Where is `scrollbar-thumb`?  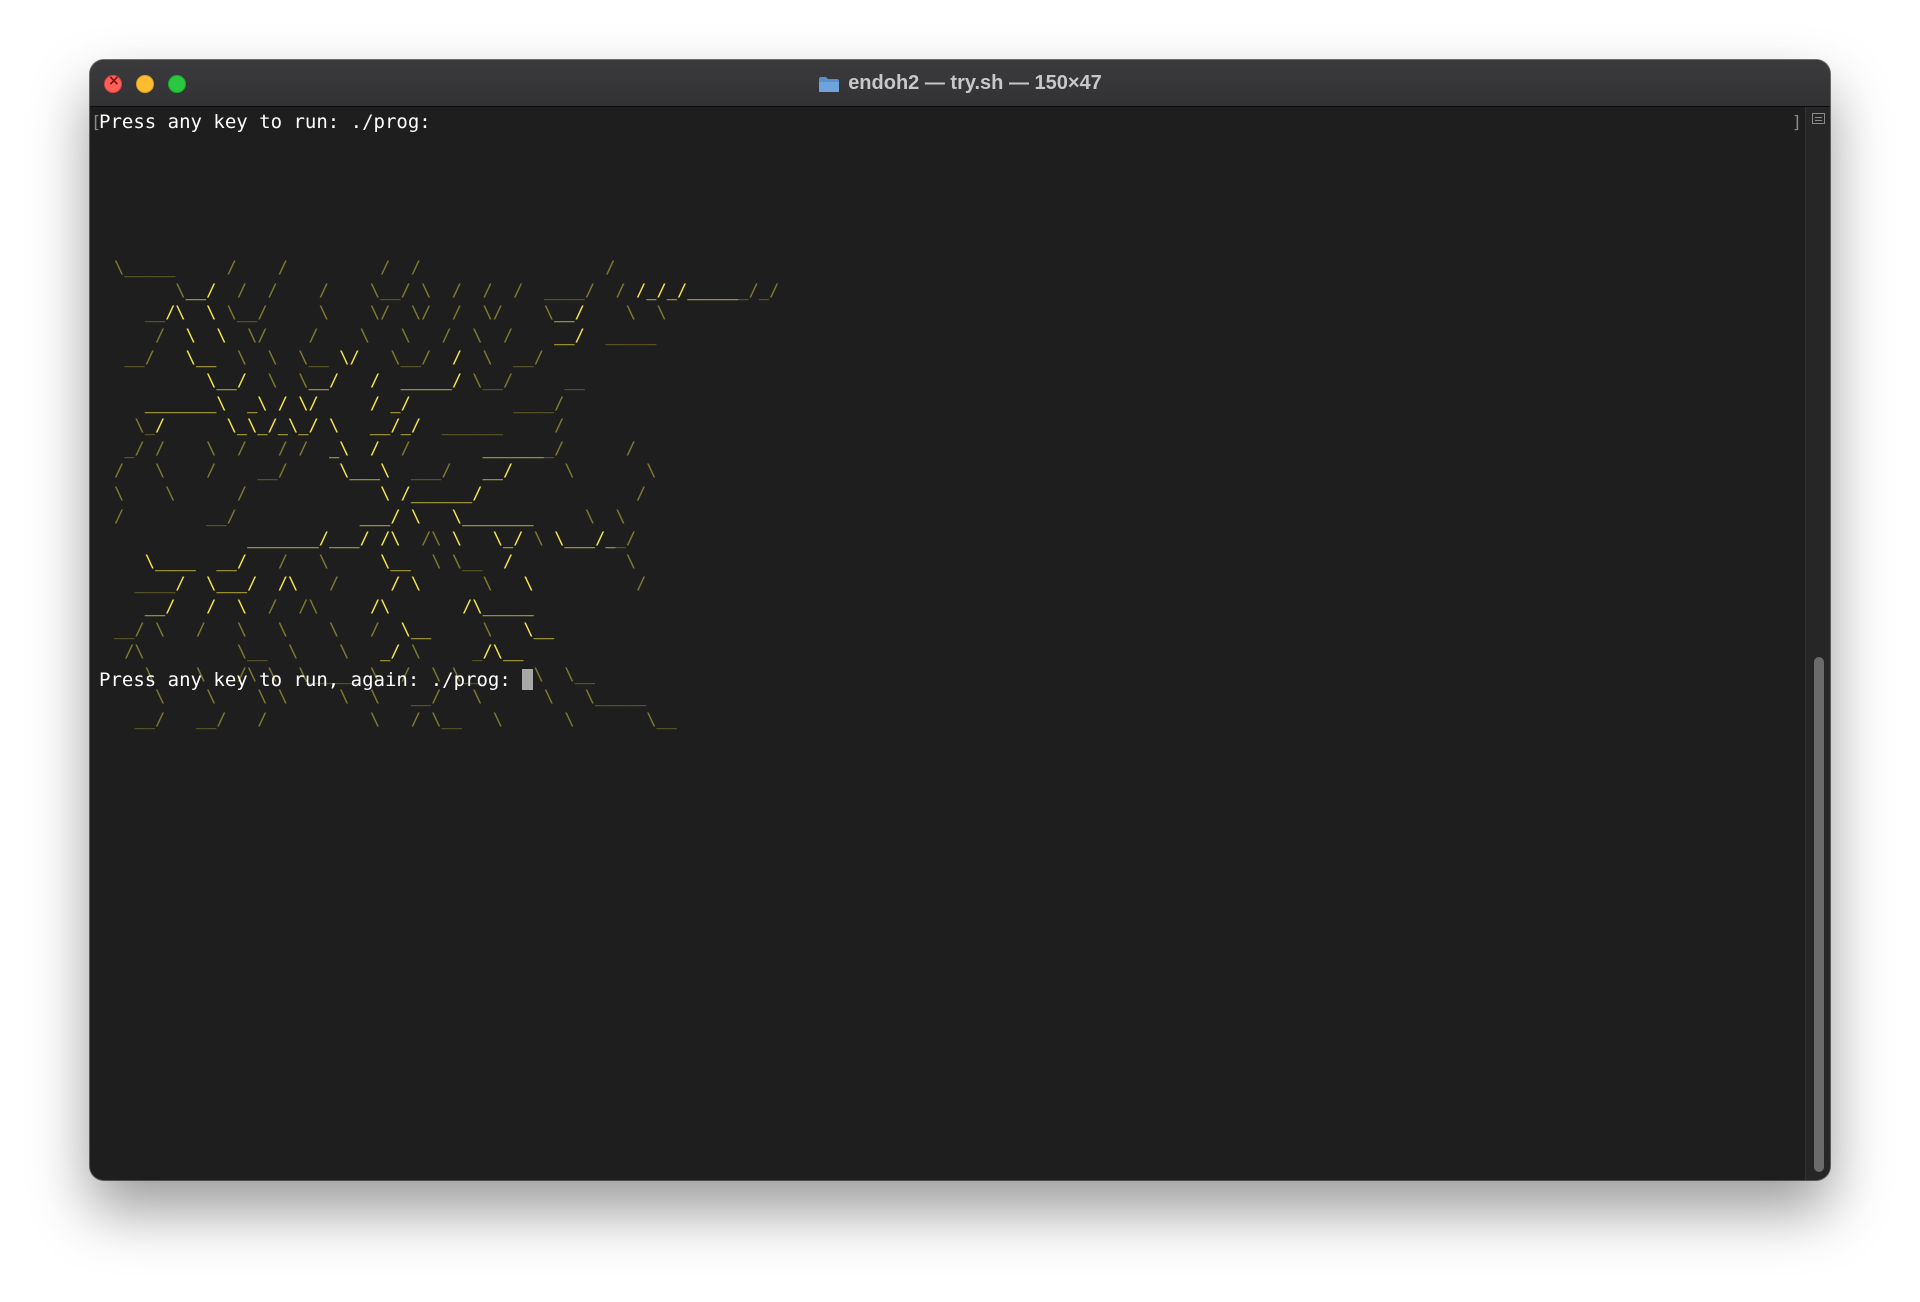 scrollbar-thumb is located at coordinates (1819, 914).